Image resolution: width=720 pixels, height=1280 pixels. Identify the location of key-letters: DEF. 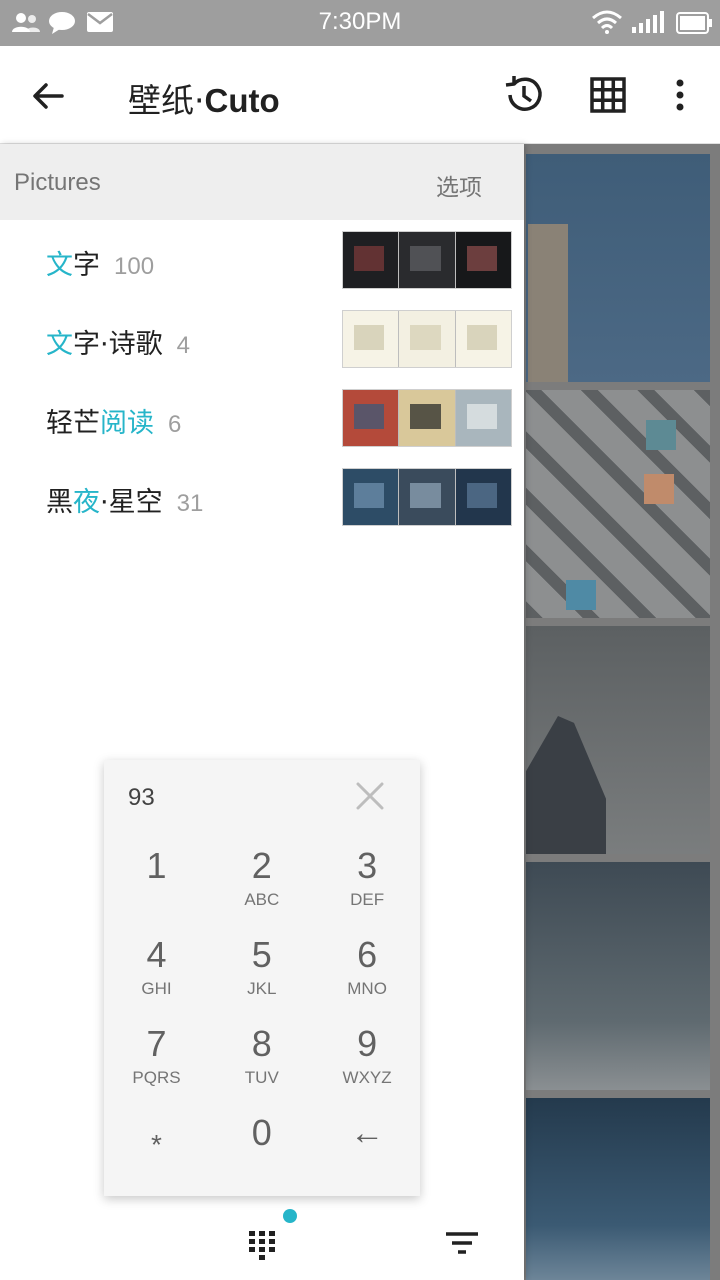
(367, 899).